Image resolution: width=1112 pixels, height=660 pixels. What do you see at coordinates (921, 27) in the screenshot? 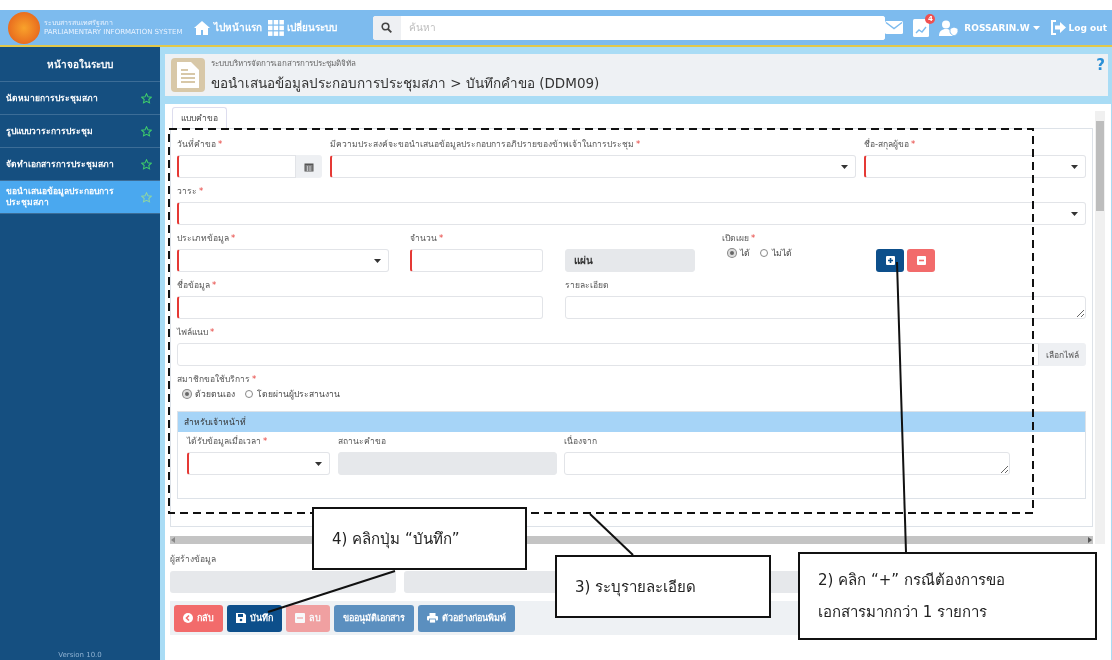
I see `document-chart-icon` at bounding box center [921, 27].